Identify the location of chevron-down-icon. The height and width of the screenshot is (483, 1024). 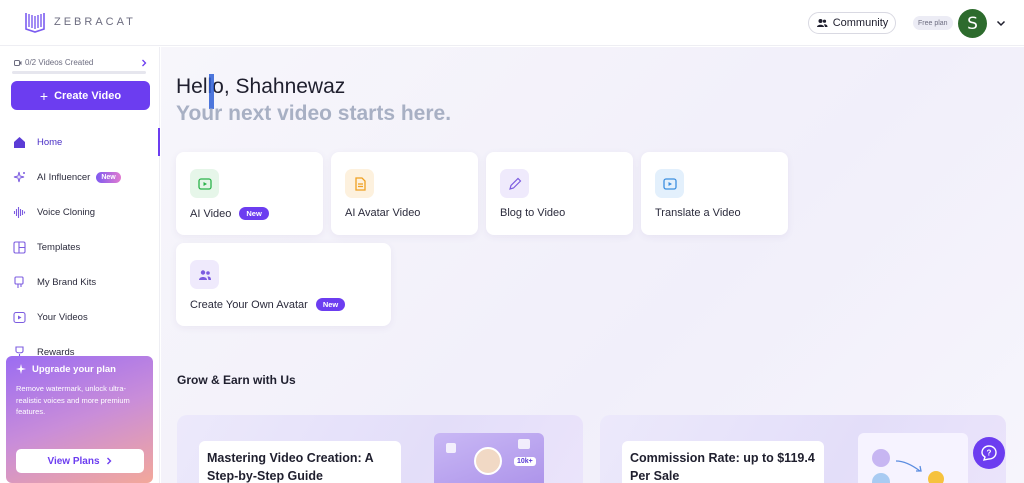
(1001, 23).